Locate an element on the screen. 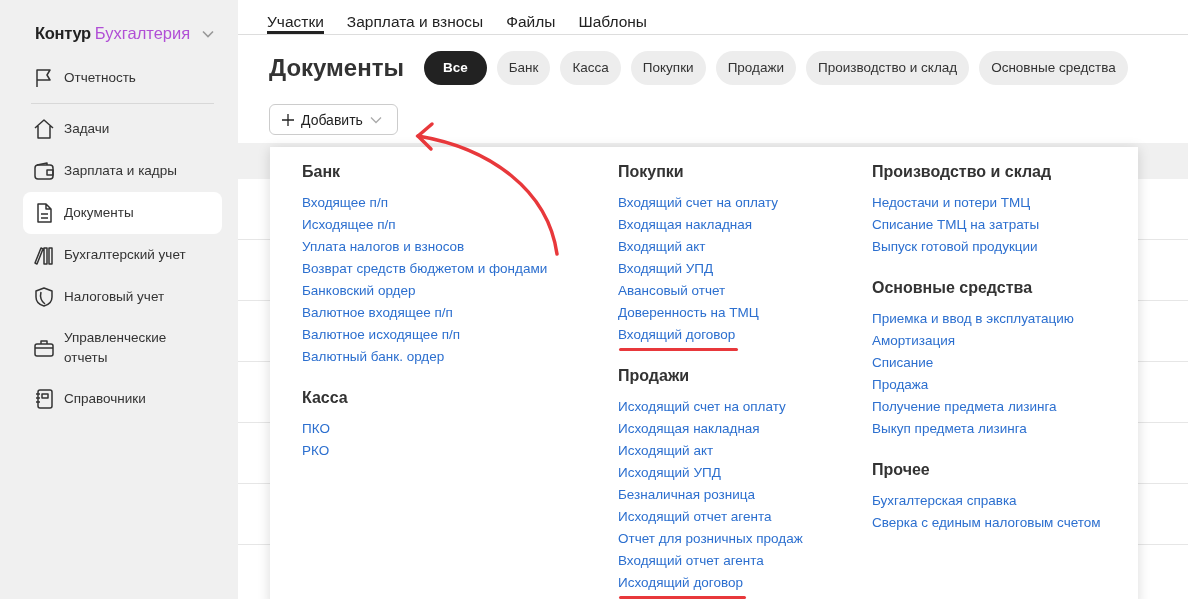 The image size is (1188, 599). sidebar-item: Задачи is located at coordinates (122, 129).